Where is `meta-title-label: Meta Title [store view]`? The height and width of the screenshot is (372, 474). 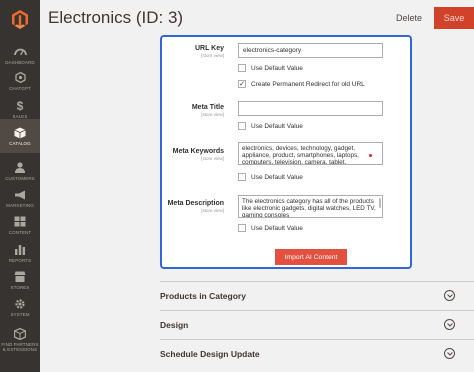 meta-title-label: Meta Title [store view] is located at coordinates (208, 110).